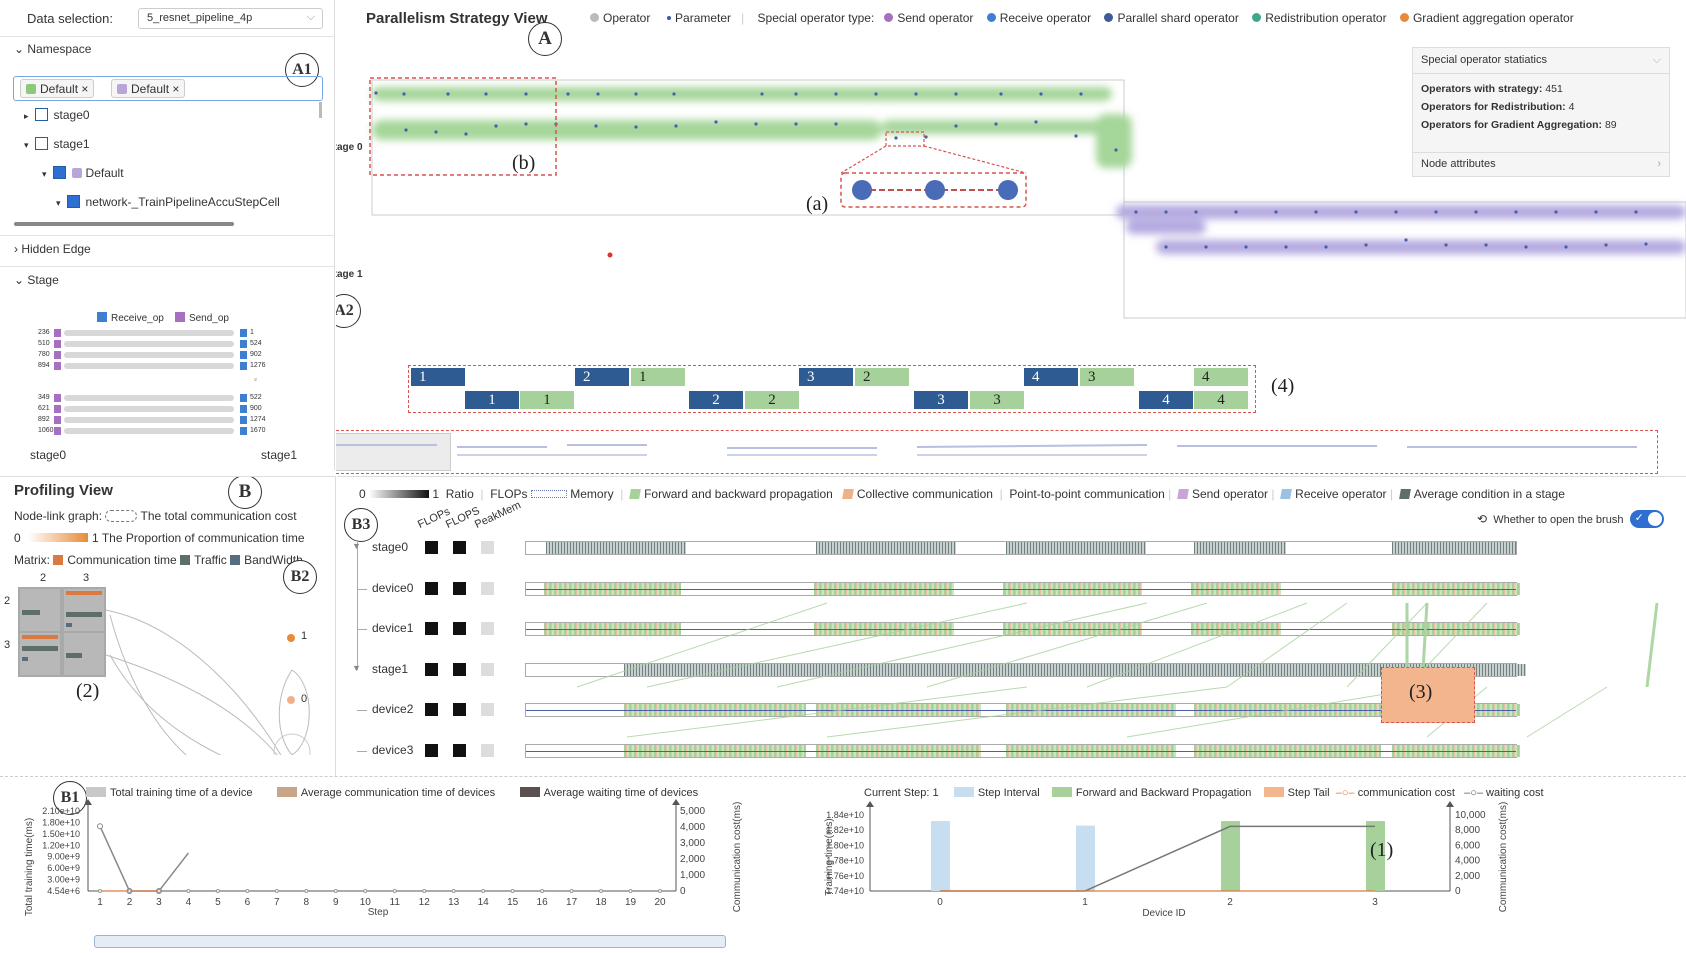 The height and width of the screenshot is (953, 1686). I want to click on stage-row: ▼ stage0, so click(1011, 550).